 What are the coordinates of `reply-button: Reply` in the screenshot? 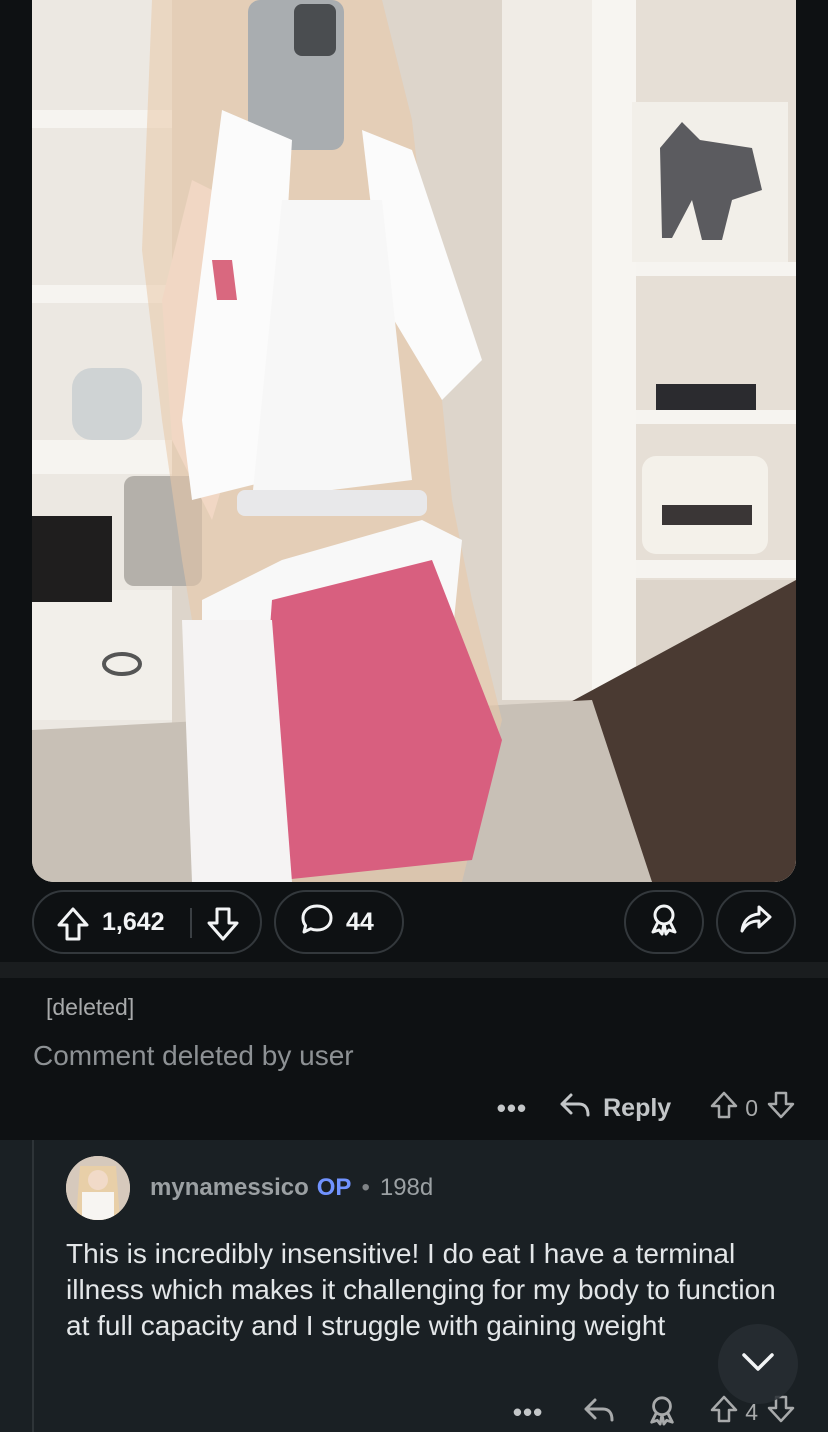 It's located at (615, 1108).